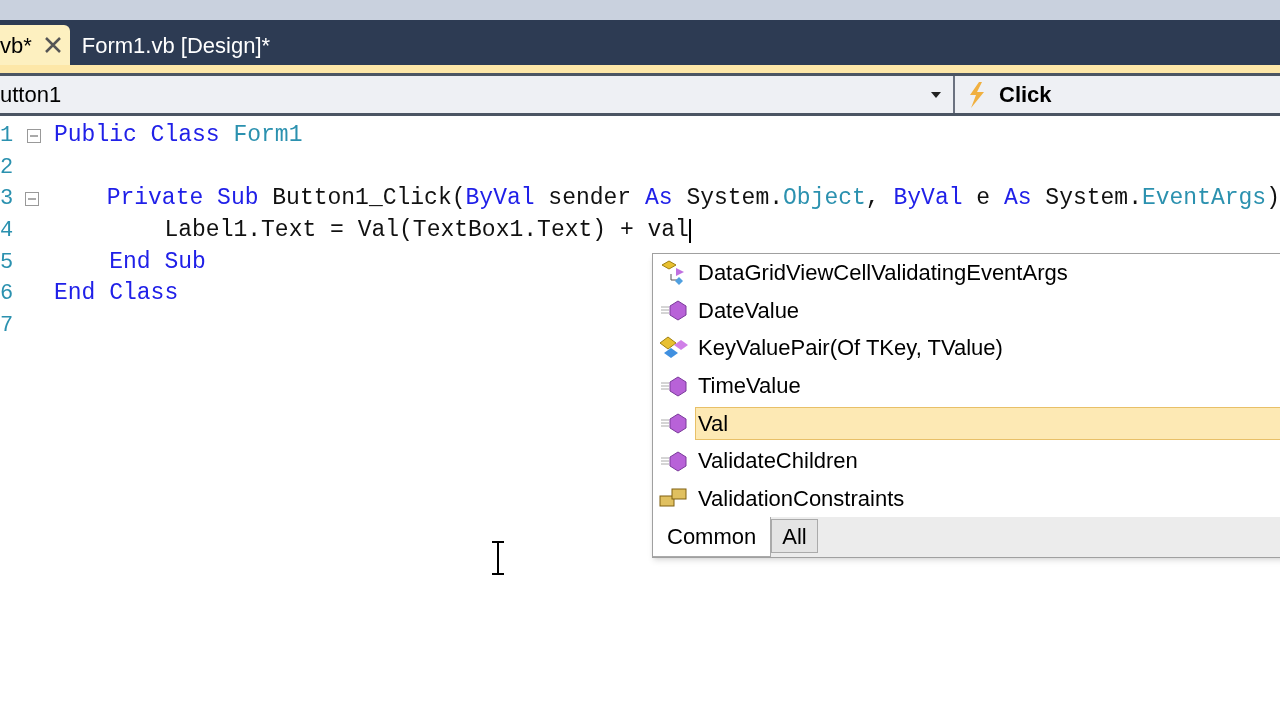  I want to click on editor-tab: Form1.vb [Design]*, so click(176, 45).